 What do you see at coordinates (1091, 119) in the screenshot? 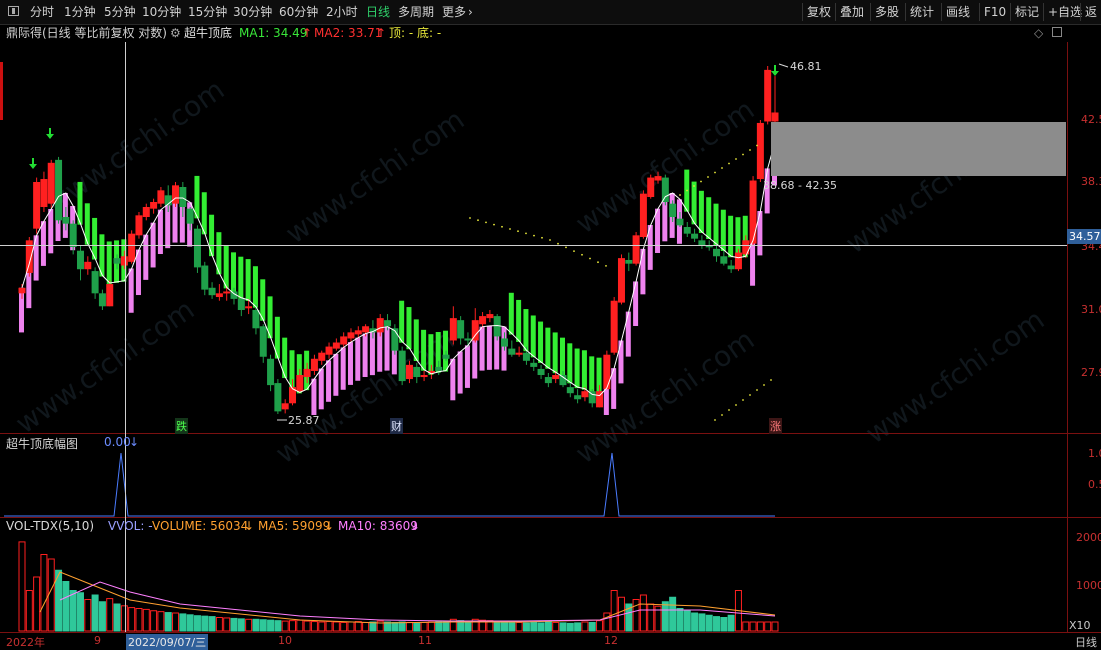
I see `price-axis-tick: 42.5` at bounding box center [1091, 119].